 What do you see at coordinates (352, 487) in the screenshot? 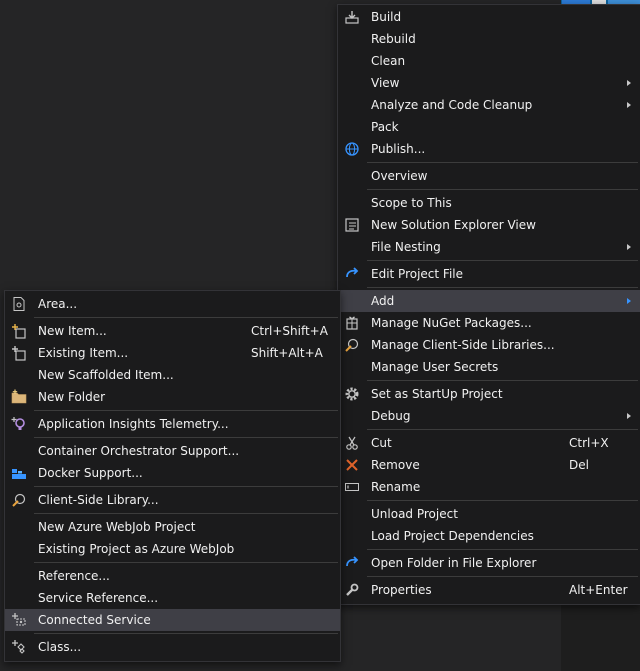
I see `rename-icon` at bounding box center [352, 487].